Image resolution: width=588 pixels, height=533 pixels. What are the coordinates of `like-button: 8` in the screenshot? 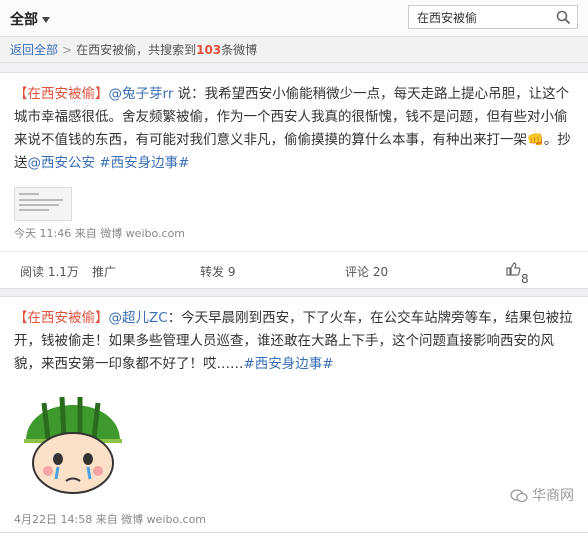 It's located at (517, 273).